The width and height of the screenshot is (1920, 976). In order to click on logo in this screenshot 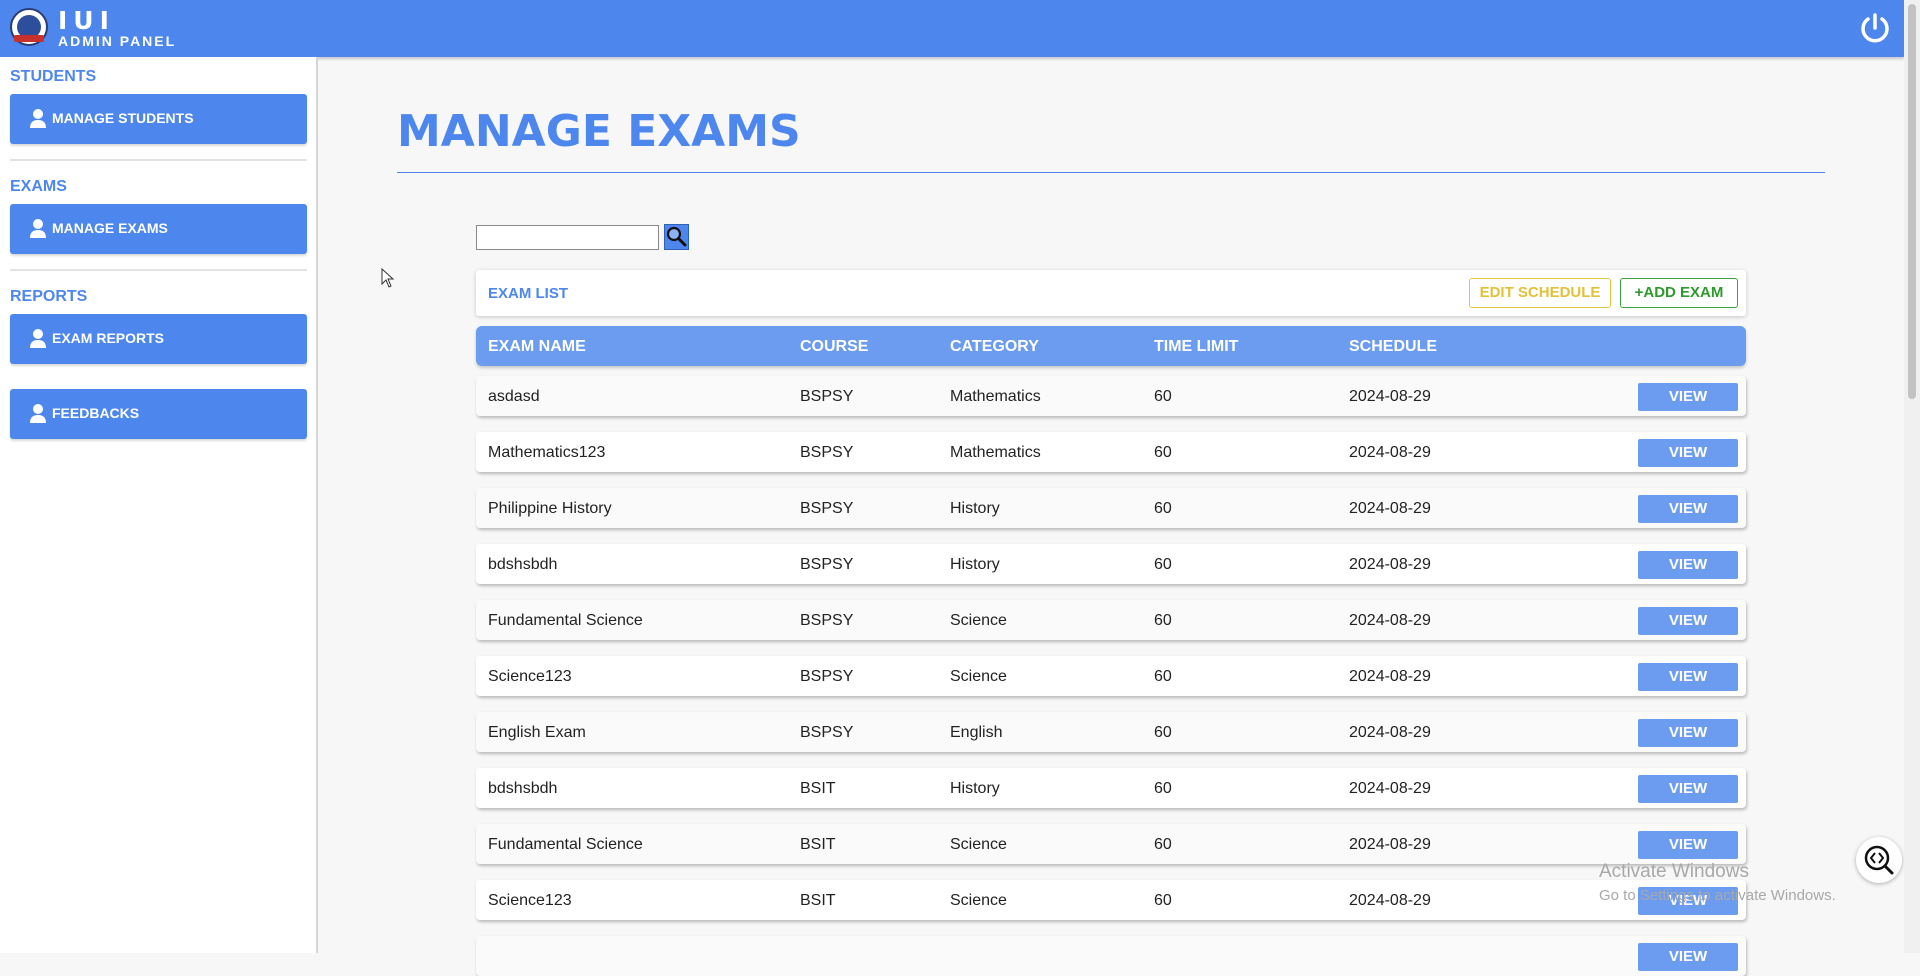, I will do `click(29, 27)`.